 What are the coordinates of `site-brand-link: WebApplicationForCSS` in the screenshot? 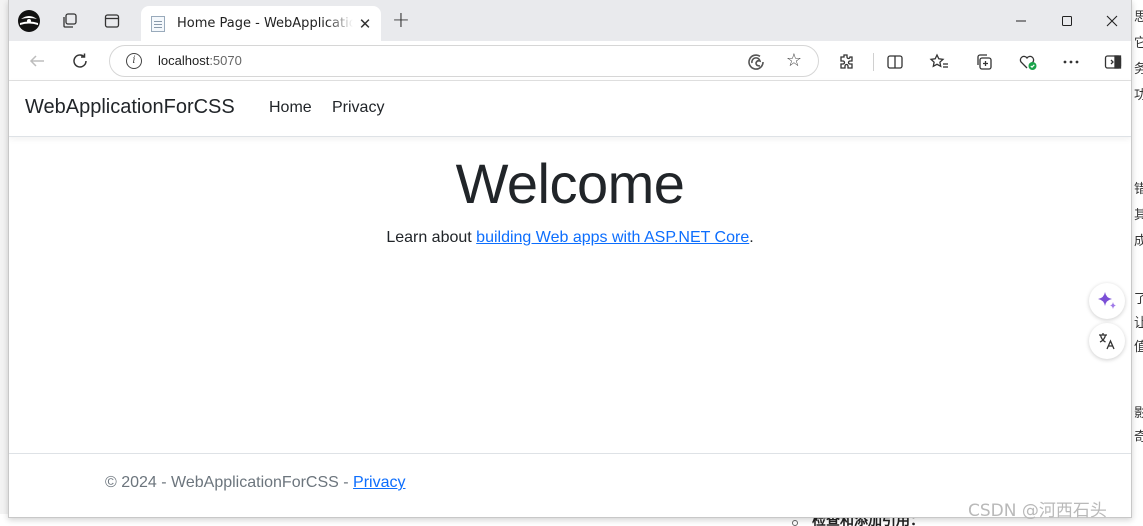 It's located at (130, 107).